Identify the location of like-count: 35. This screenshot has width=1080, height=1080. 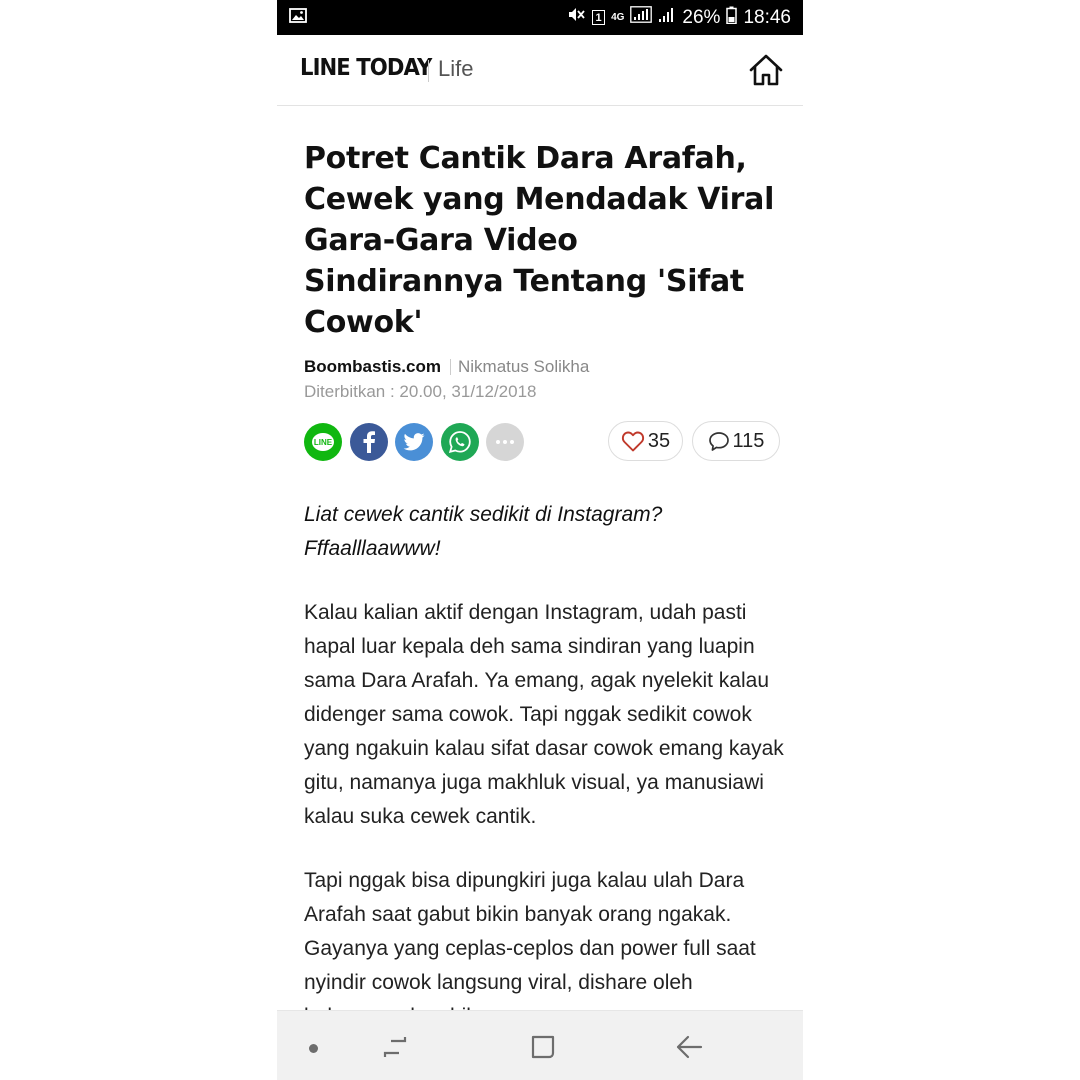
(659, 440).